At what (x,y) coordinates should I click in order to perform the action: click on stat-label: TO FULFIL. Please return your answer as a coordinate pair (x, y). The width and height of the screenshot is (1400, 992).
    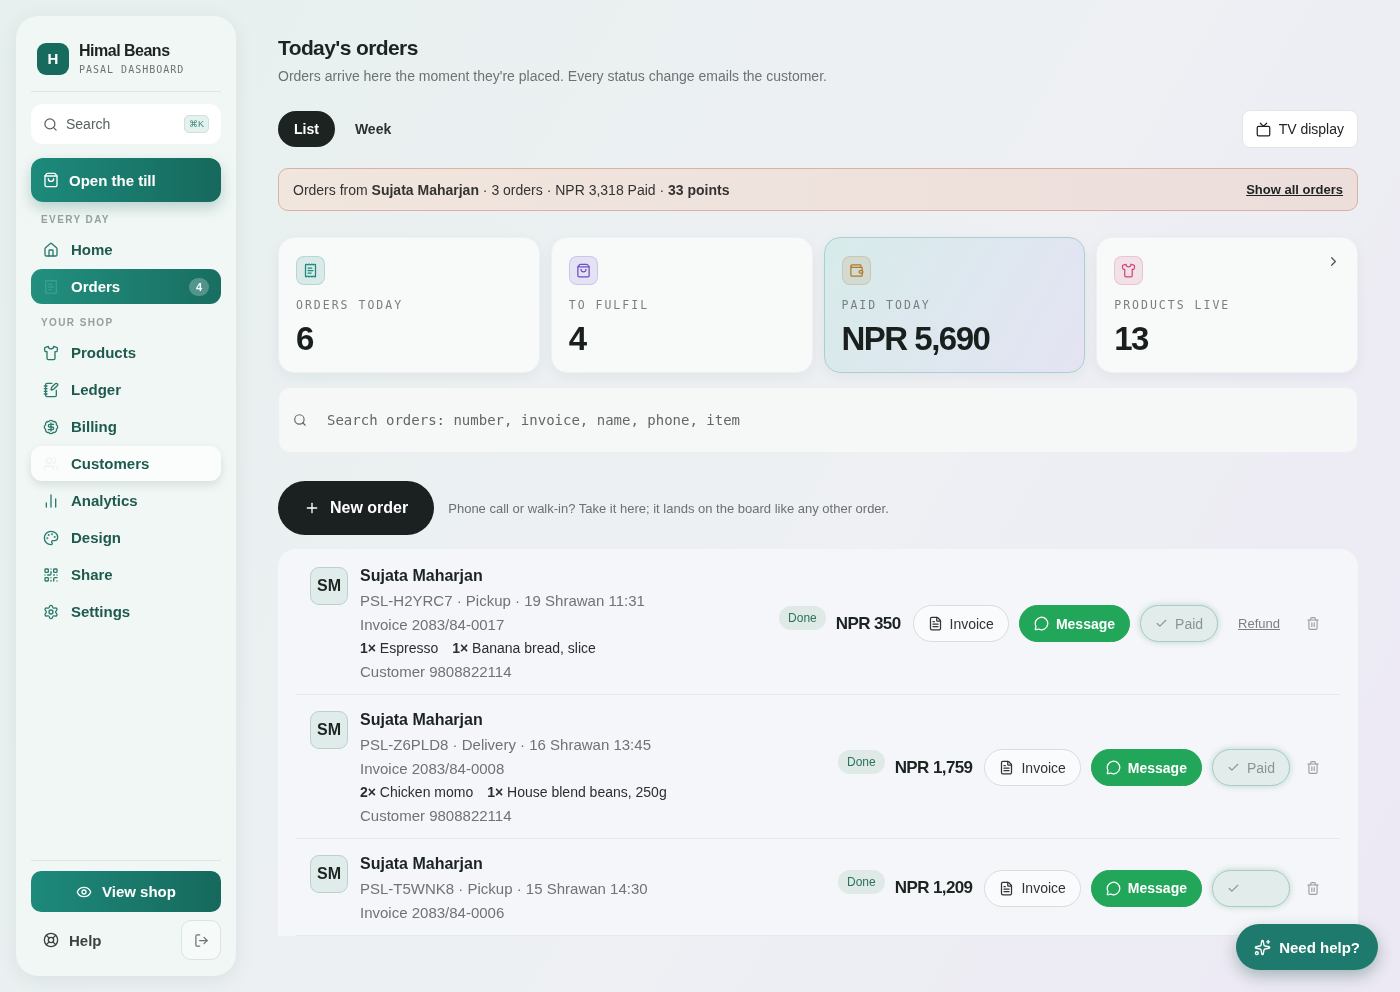
    Looking at the image, I should click on (609, 305).